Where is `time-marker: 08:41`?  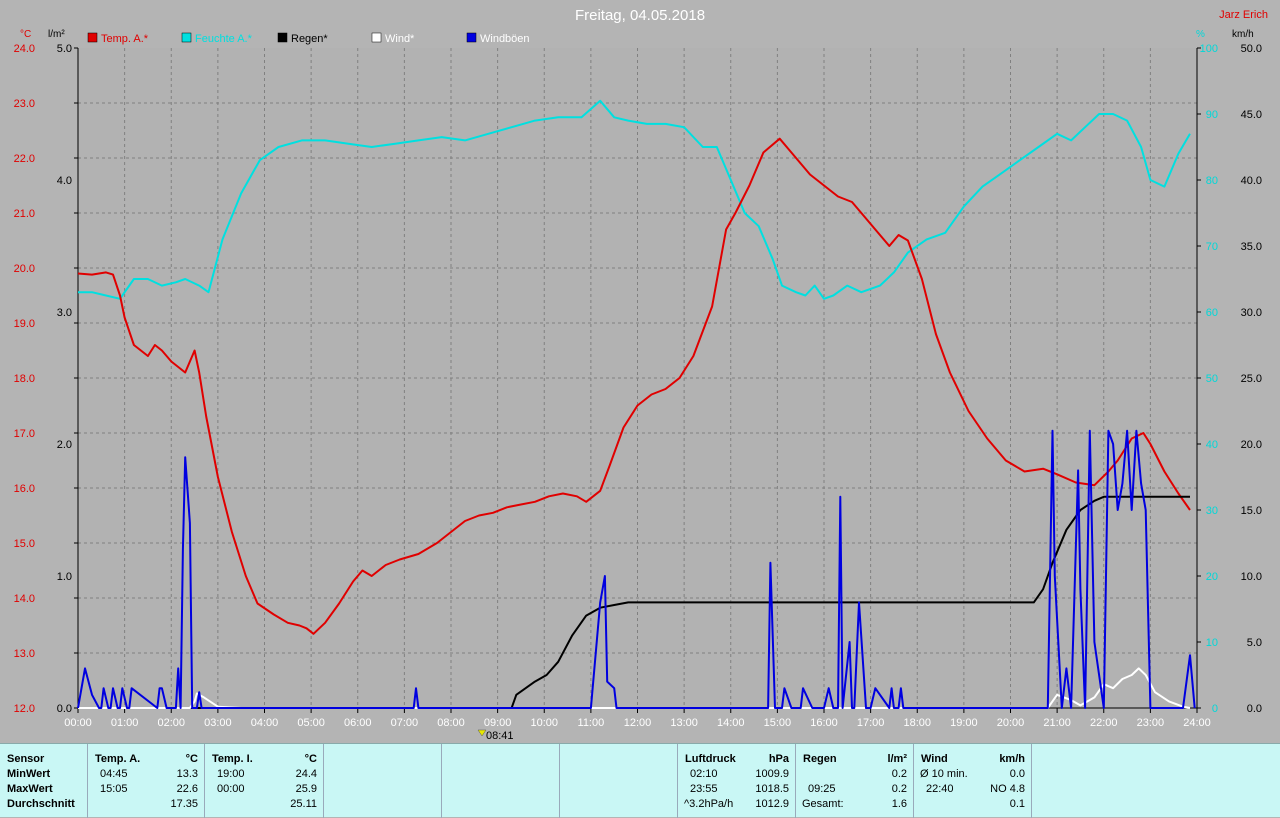 time-marker: 08:41 is located at coordinates (495, 735).